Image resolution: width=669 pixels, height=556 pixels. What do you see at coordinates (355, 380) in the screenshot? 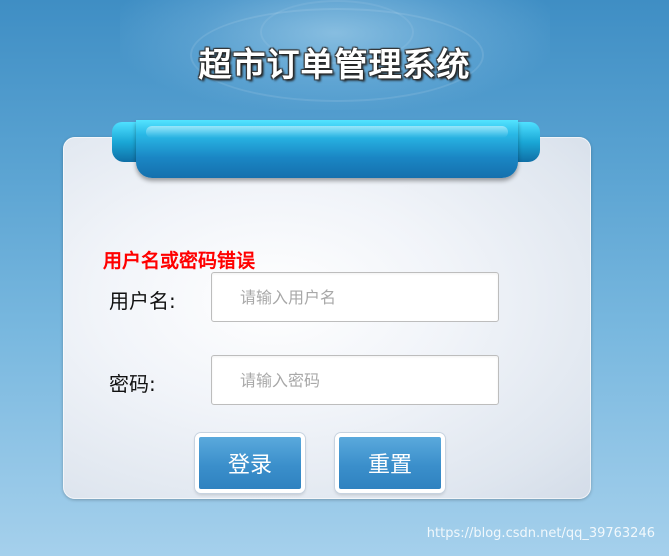
I see `password-input` at bounding box center [355, 380].